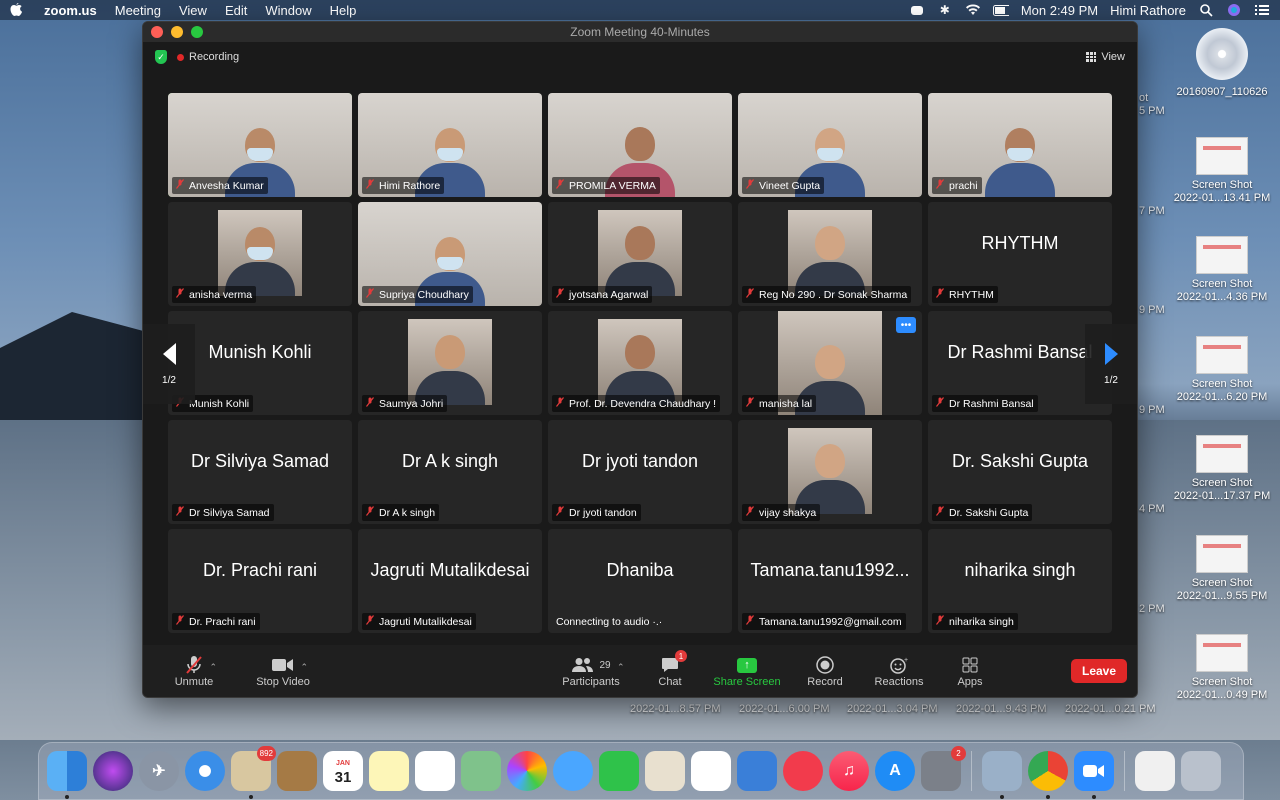  I want to click on desktop-screenshot-5: Screen Shot 2022-01...9.55 PM, so click(1222, 569).